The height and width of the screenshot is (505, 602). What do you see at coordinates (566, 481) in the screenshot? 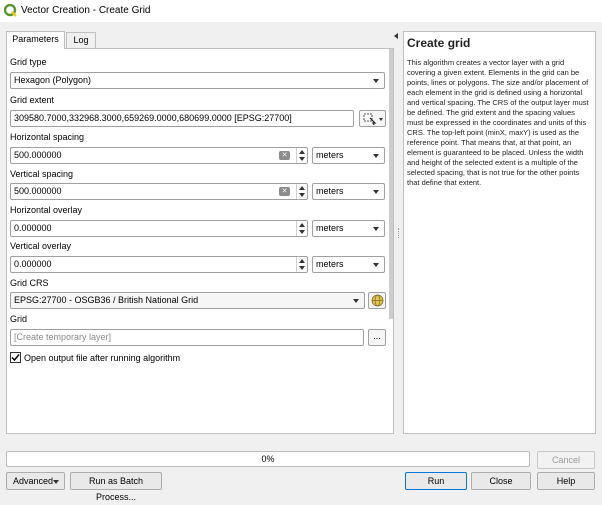
I see `help-button: Help` at bounding box center [566, 481].